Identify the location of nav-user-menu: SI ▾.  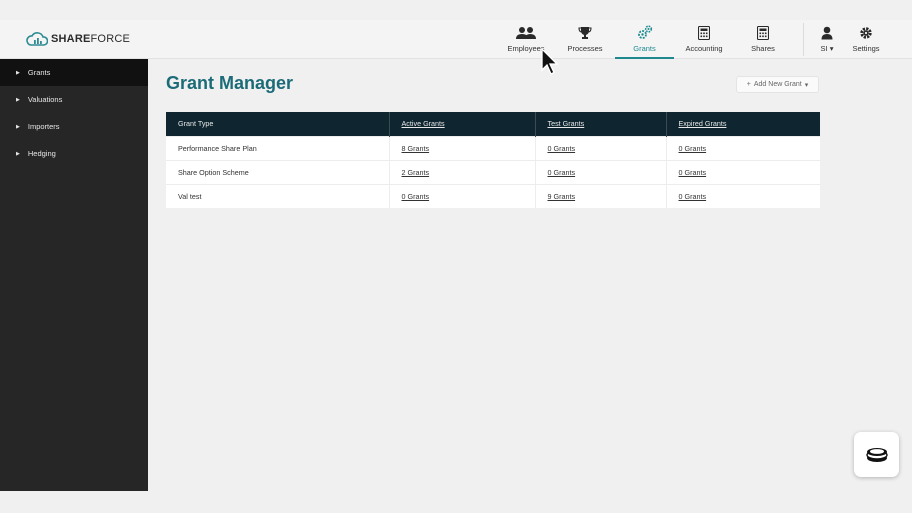
(827, 39).